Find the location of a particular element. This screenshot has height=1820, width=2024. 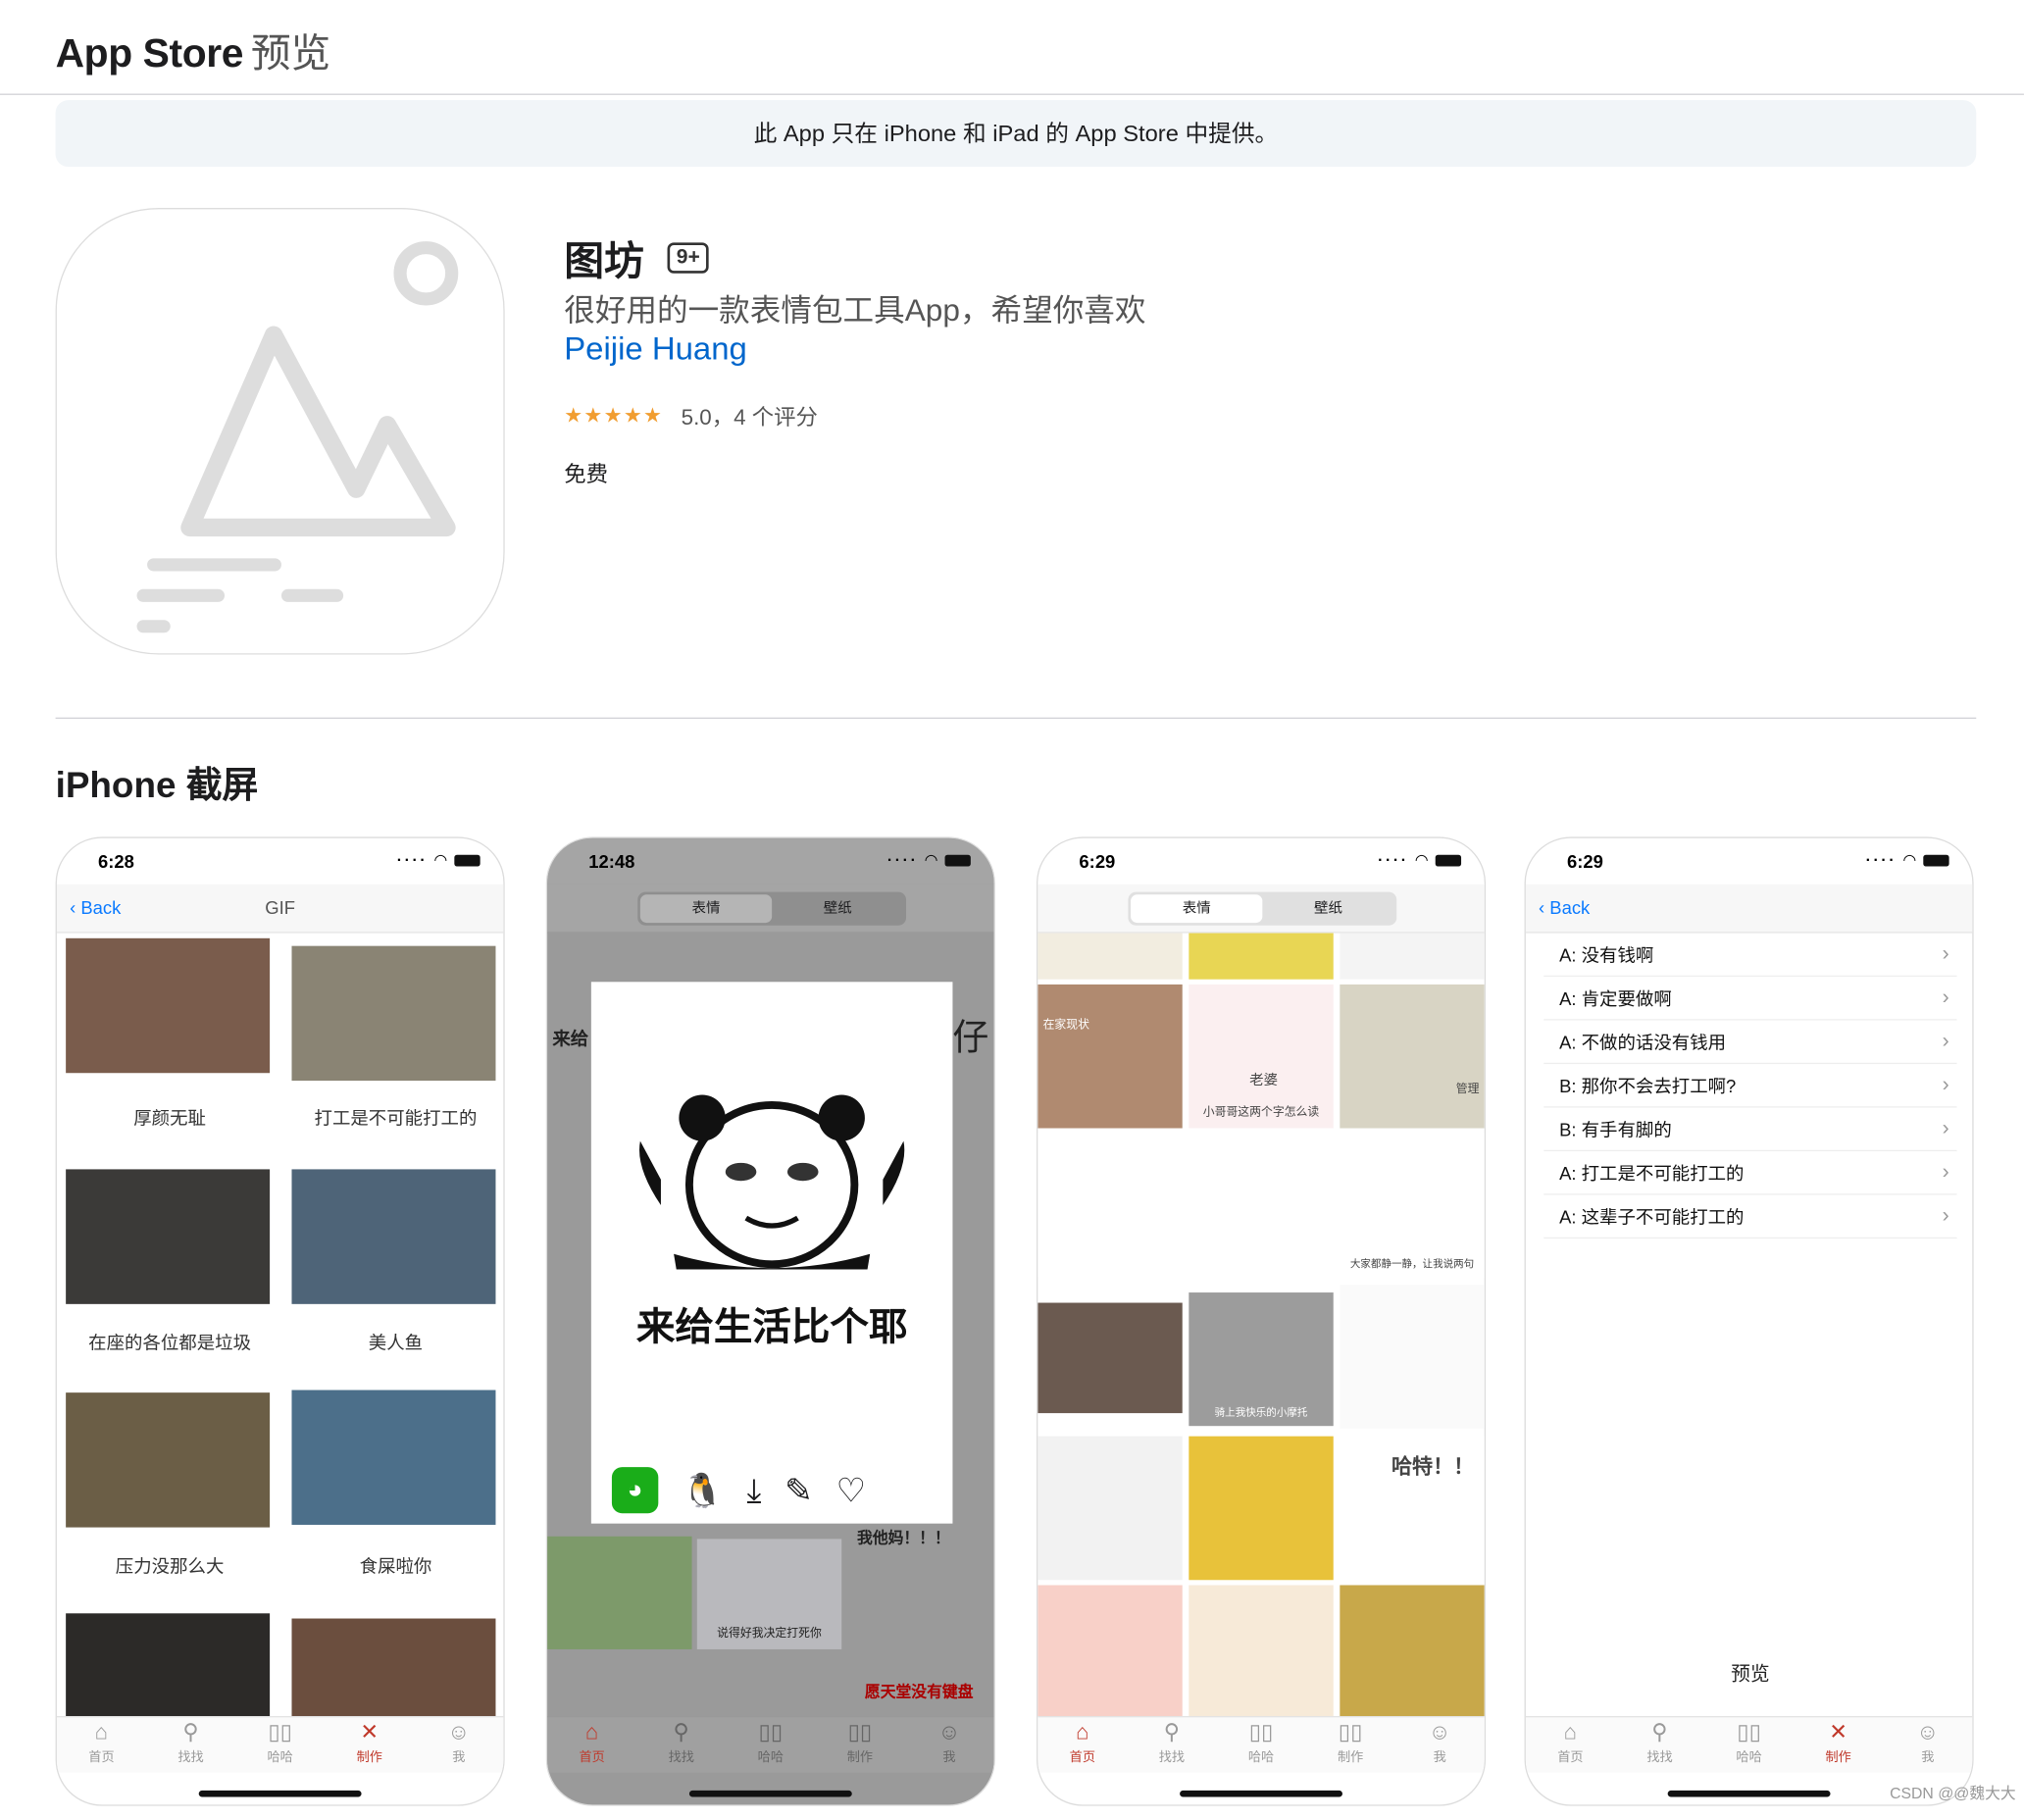

divider is located at coordinates (1016, 718).